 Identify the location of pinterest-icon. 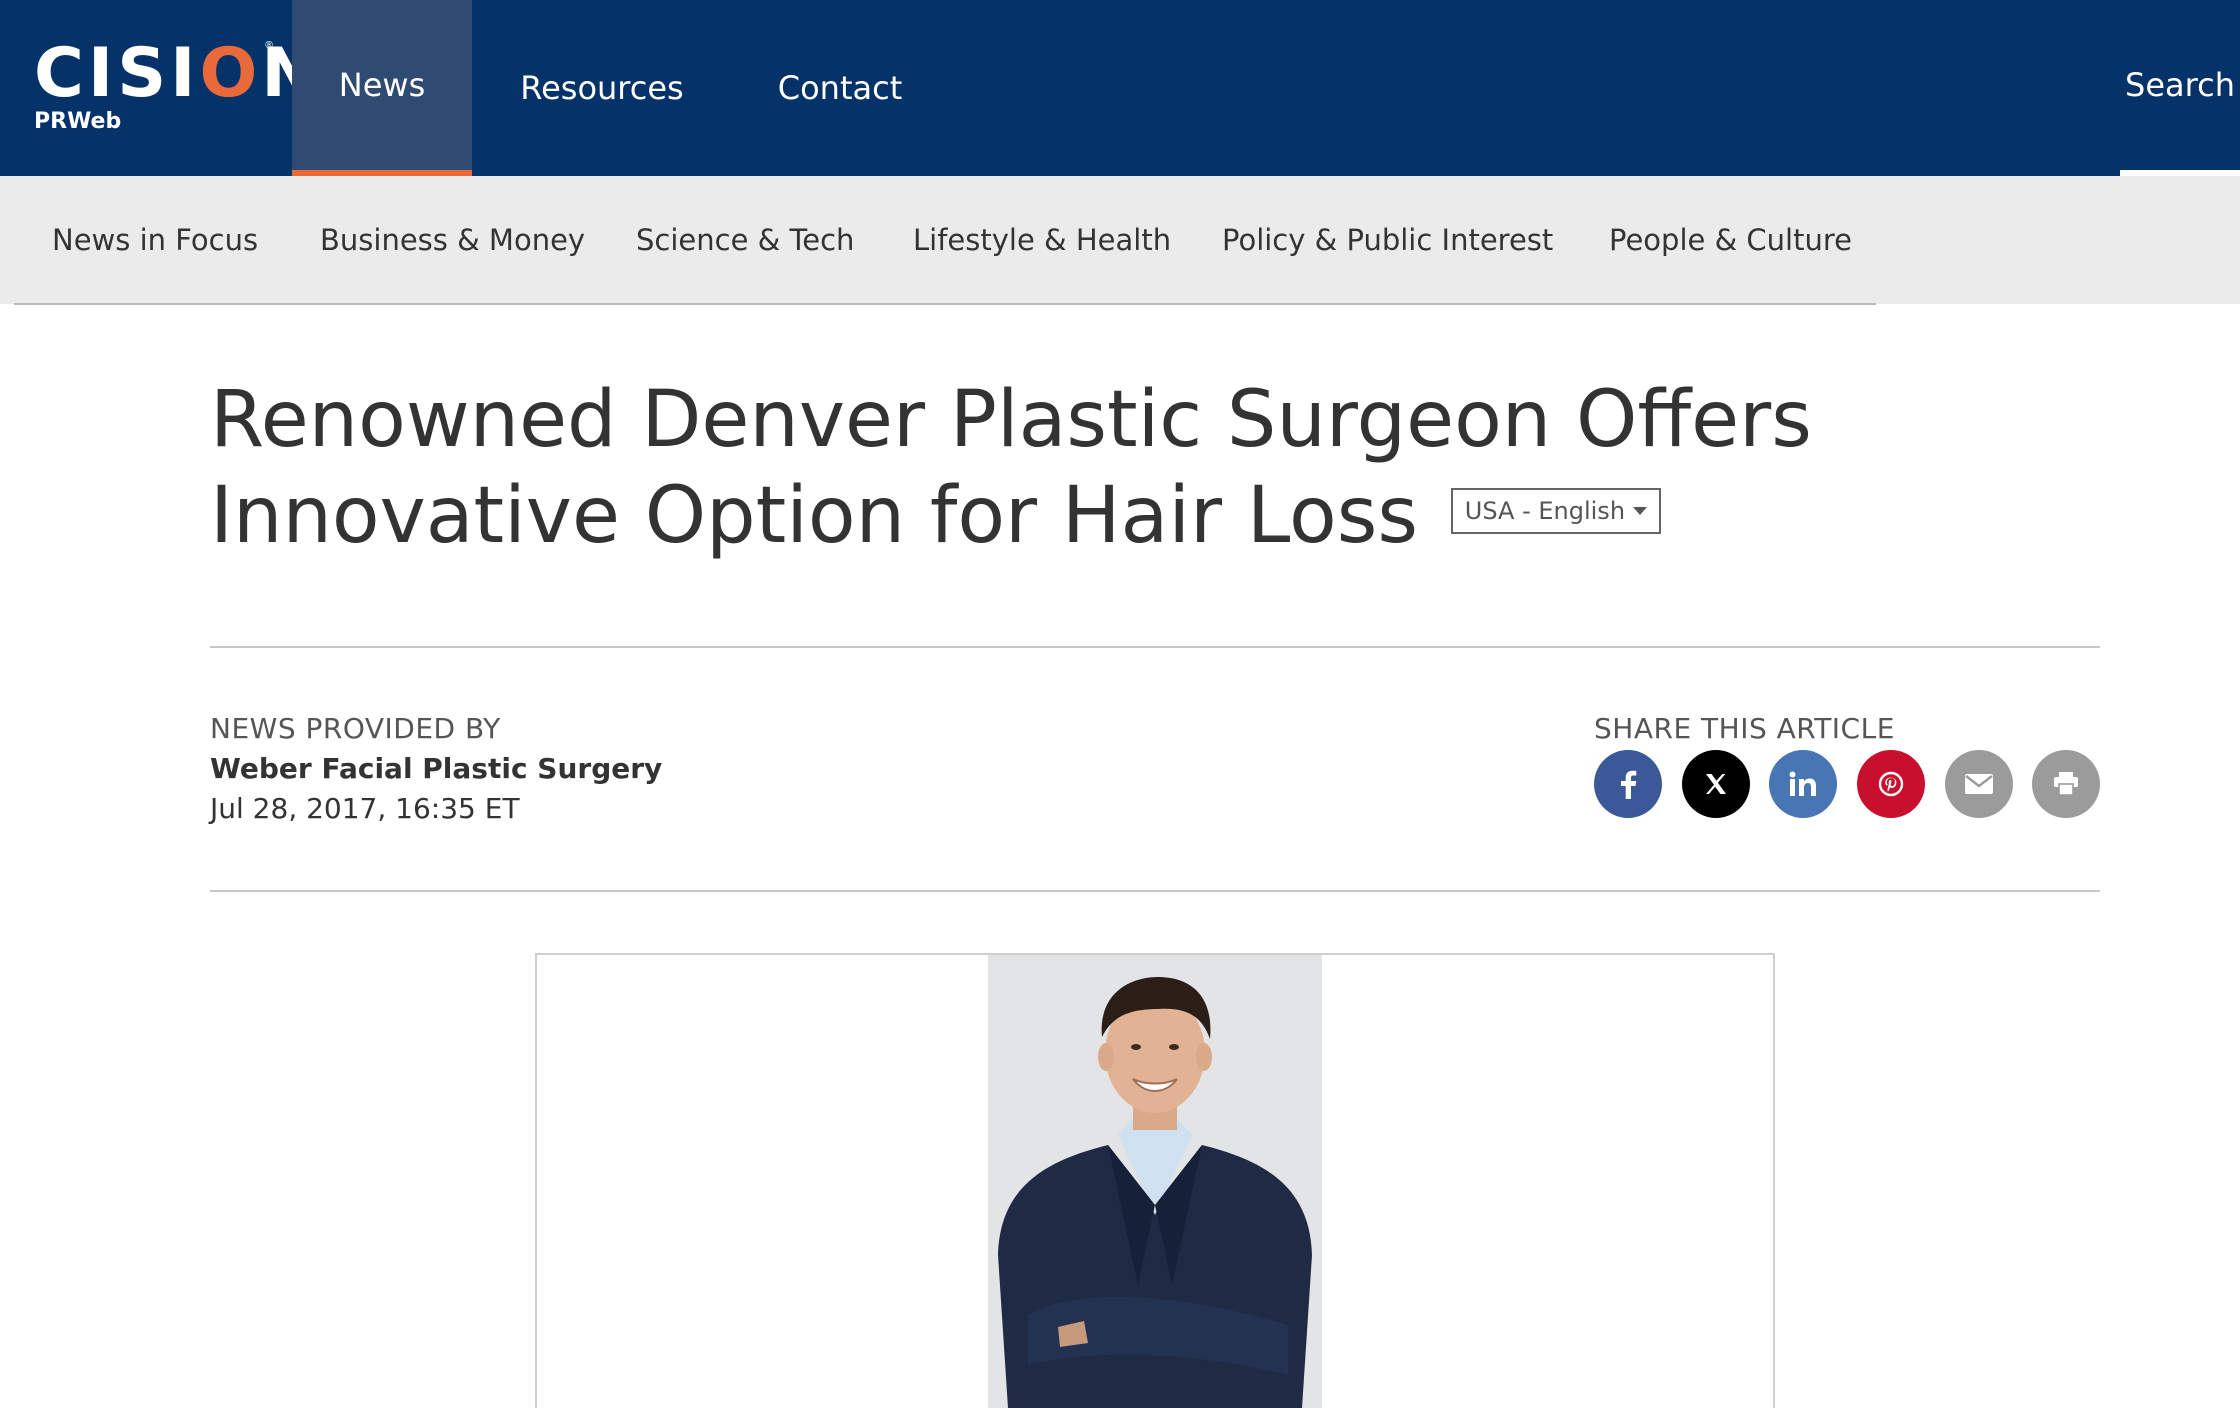
(1891, 784).